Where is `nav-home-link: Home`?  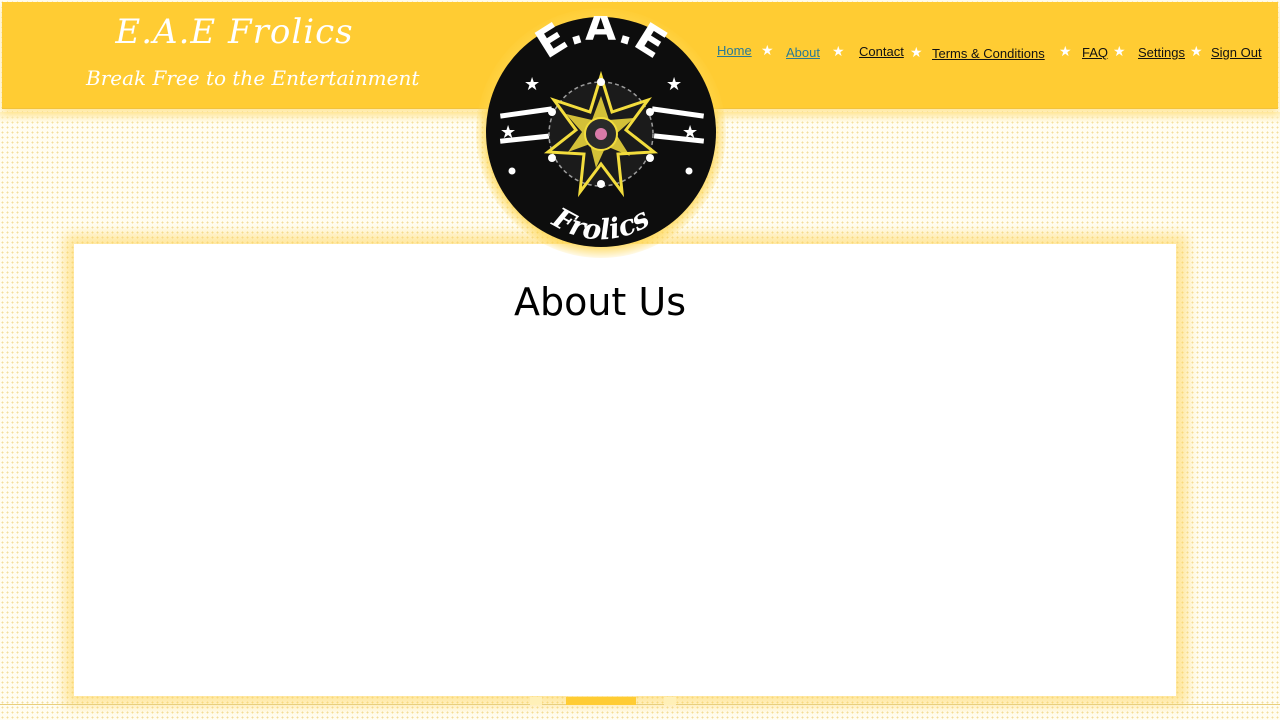 nav-home-link: Home is located at coordinates (734, 50).